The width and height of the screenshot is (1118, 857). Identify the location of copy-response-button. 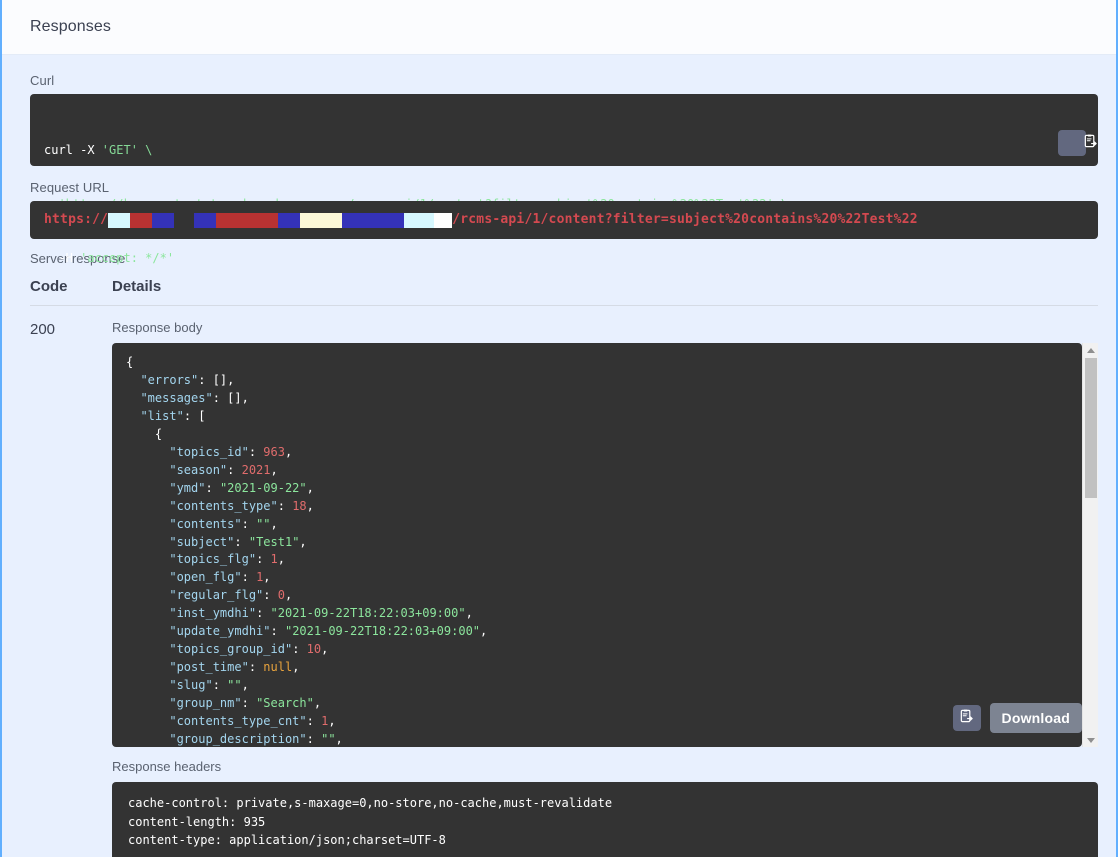
(966, 718).